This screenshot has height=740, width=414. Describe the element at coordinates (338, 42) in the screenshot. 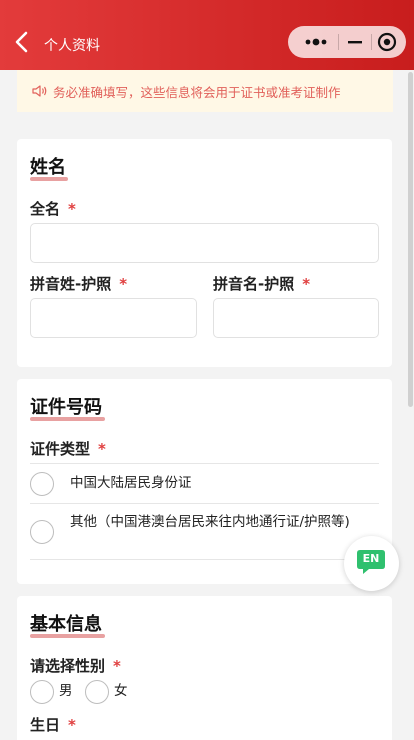

I see `capsule-divider` at that location.